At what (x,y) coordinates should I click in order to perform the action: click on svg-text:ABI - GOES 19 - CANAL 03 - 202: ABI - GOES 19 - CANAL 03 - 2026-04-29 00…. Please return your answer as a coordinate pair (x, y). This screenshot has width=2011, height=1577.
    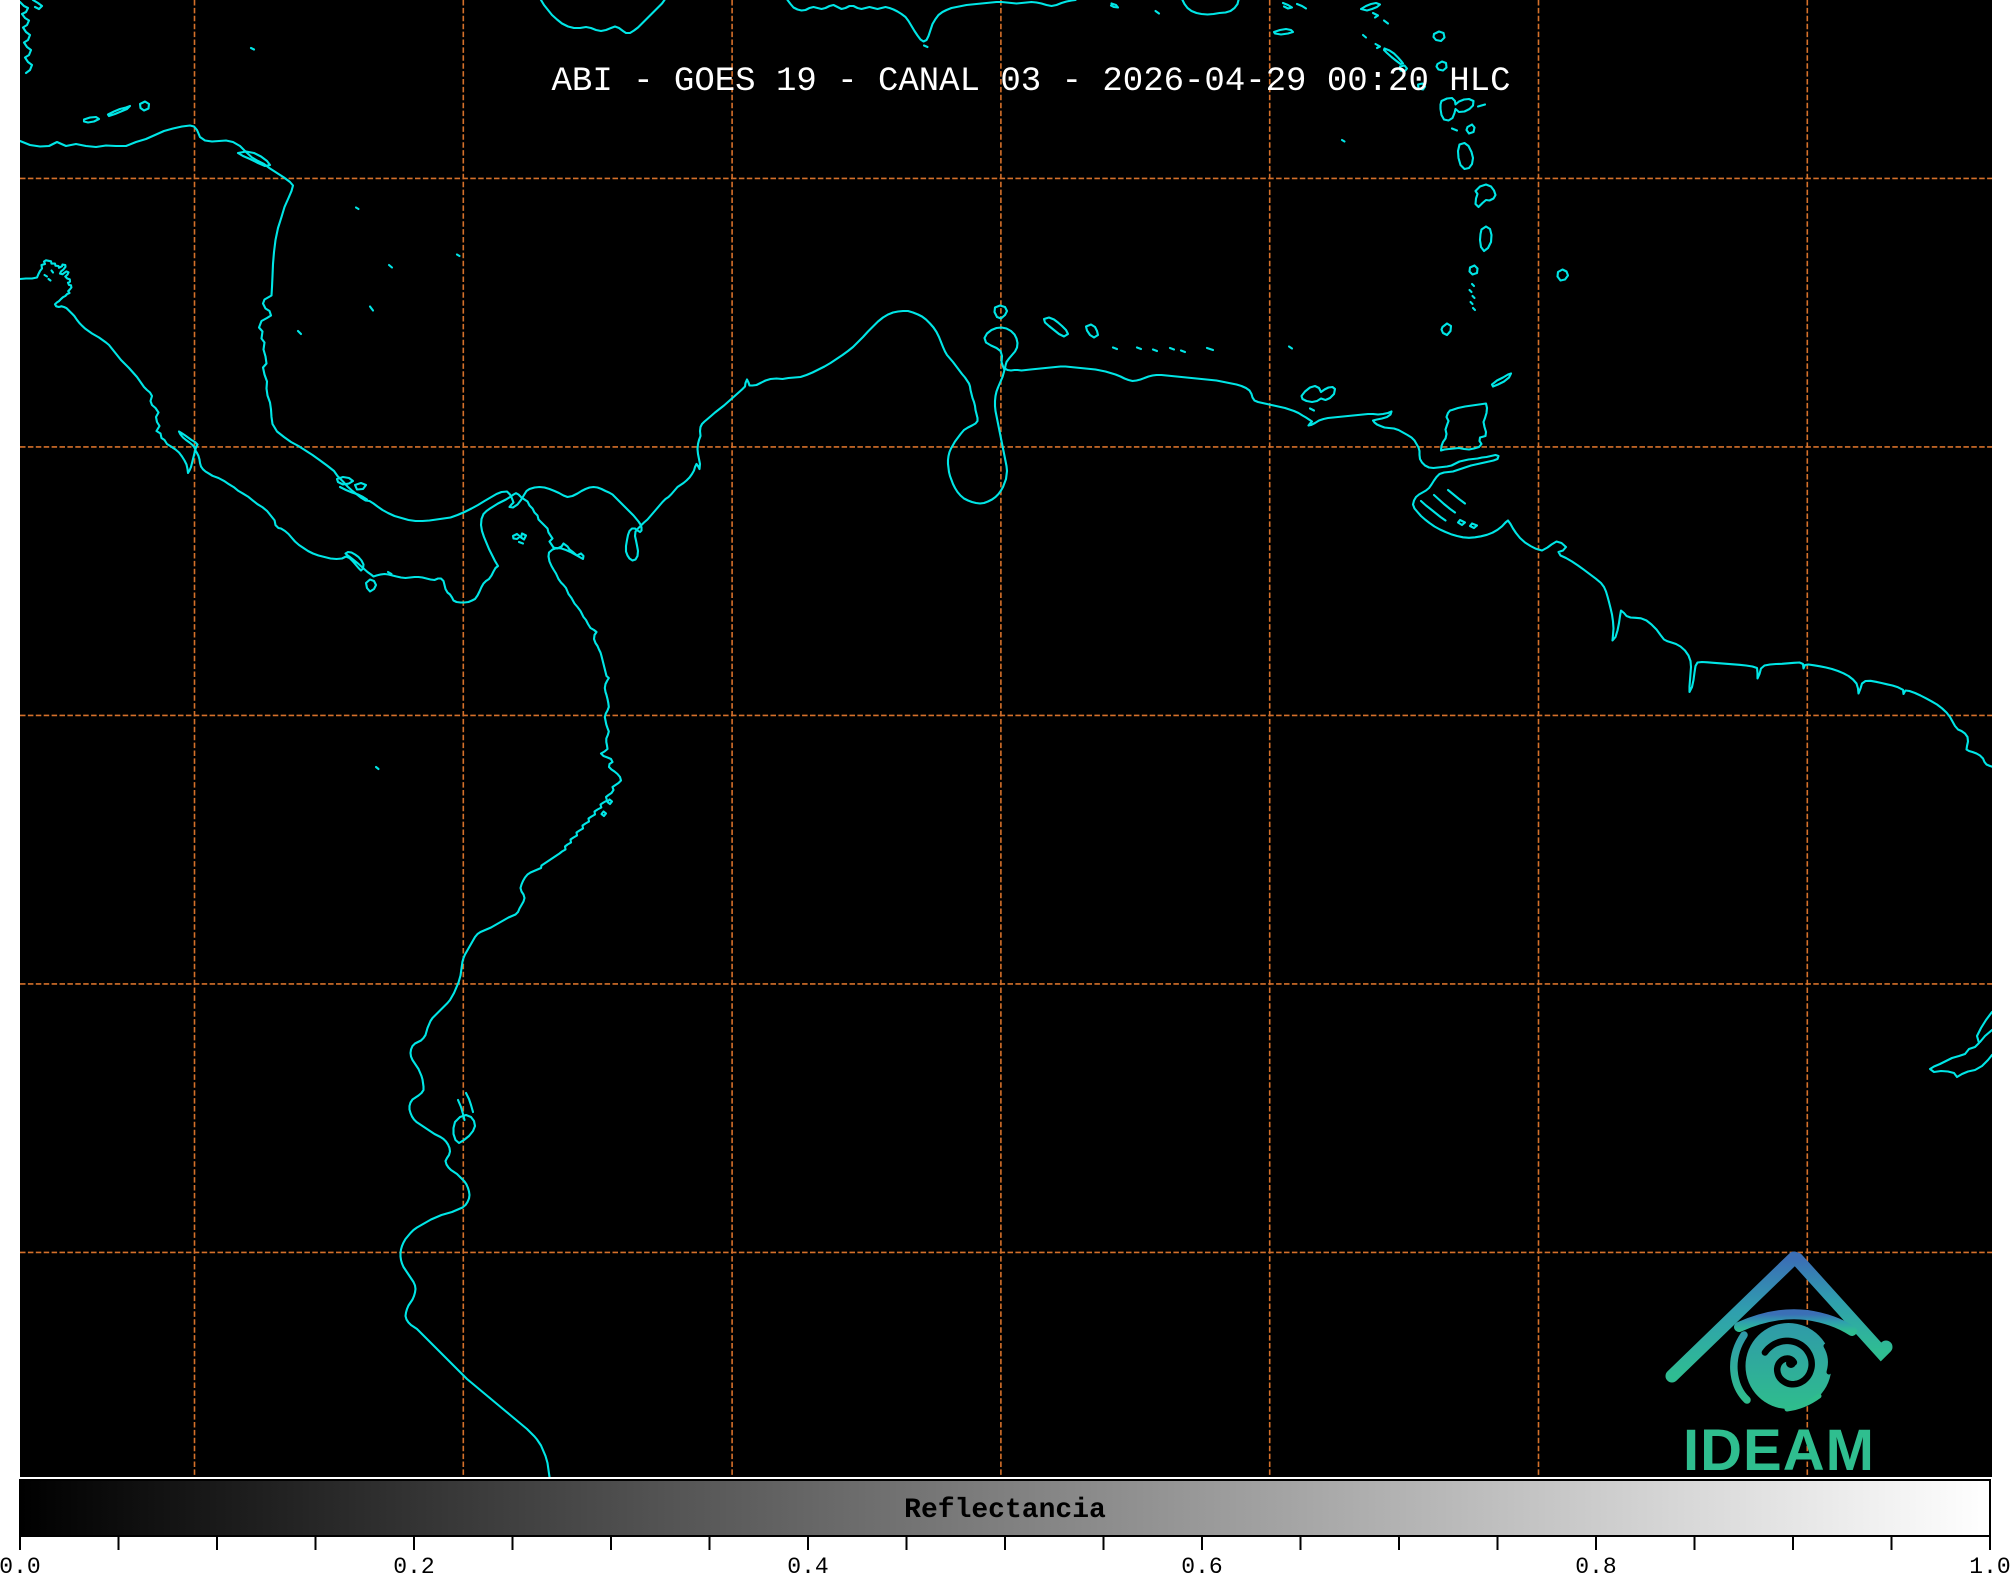
    Looking at the image, I should click on (1031, 82).